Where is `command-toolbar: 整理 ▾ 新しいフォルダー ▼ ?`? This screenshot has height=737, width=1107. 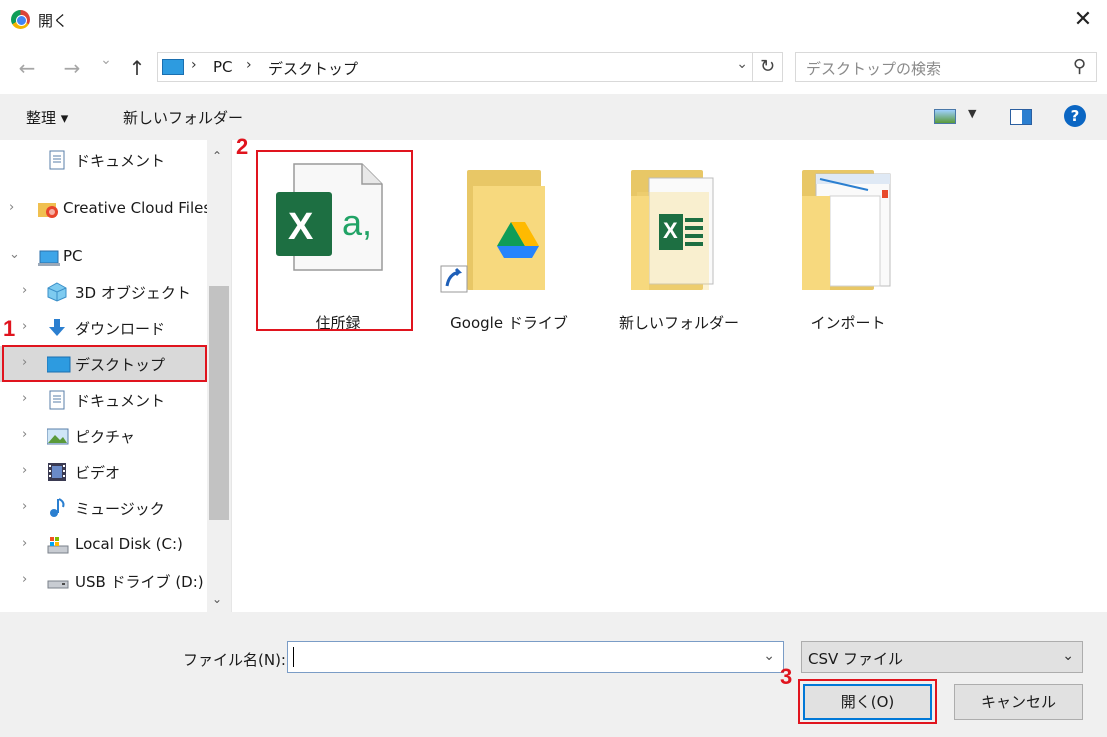
command-toolbar: 整理 ▾ 新しいフォルダー ▼ ? is located at coordinates (553, 117).